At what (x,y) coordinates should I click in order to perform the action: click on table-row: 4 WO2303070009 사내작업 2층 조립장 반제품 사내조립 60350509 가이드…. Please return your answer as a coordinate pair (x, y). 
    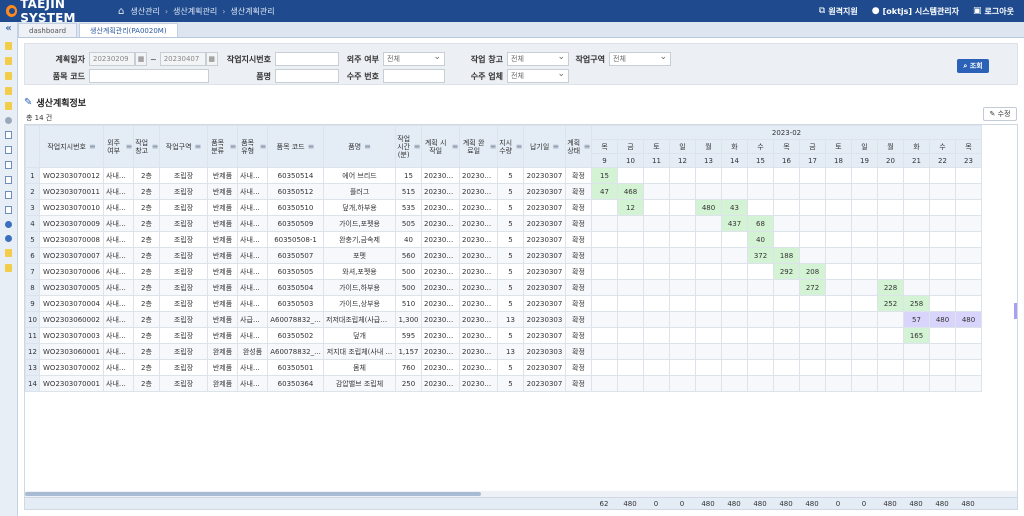
    Looking at the image, I should click on (504, 223).